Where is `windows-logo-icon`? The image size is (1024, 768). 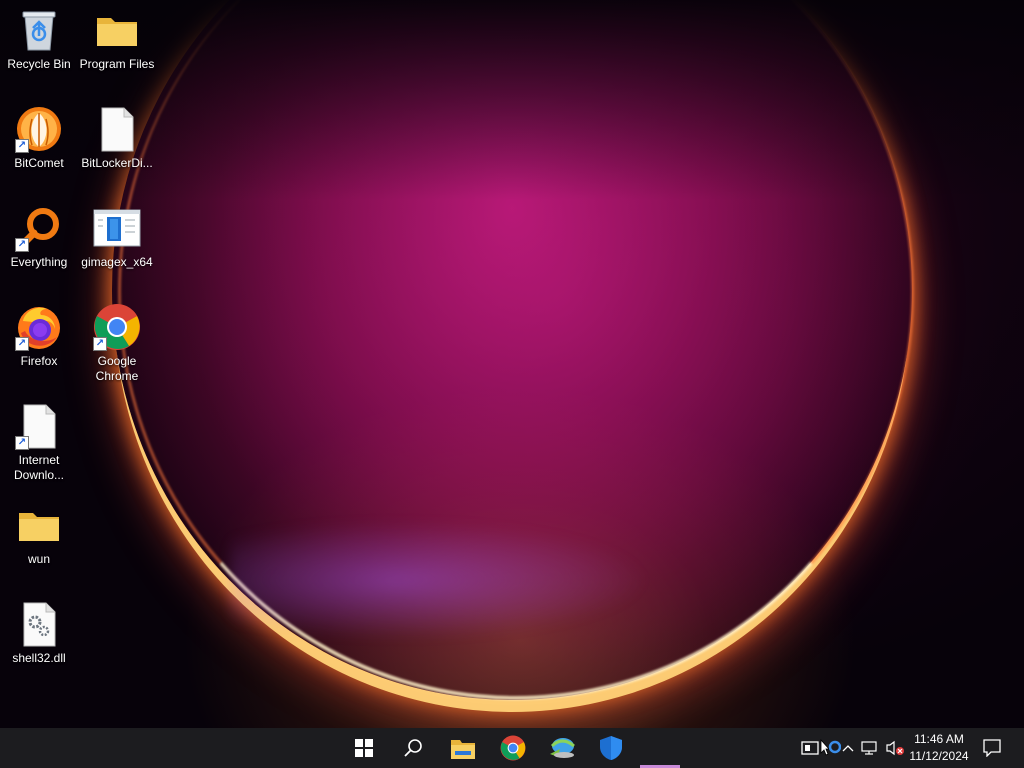
windows-logo-icon is located at coordinates (364, 748).